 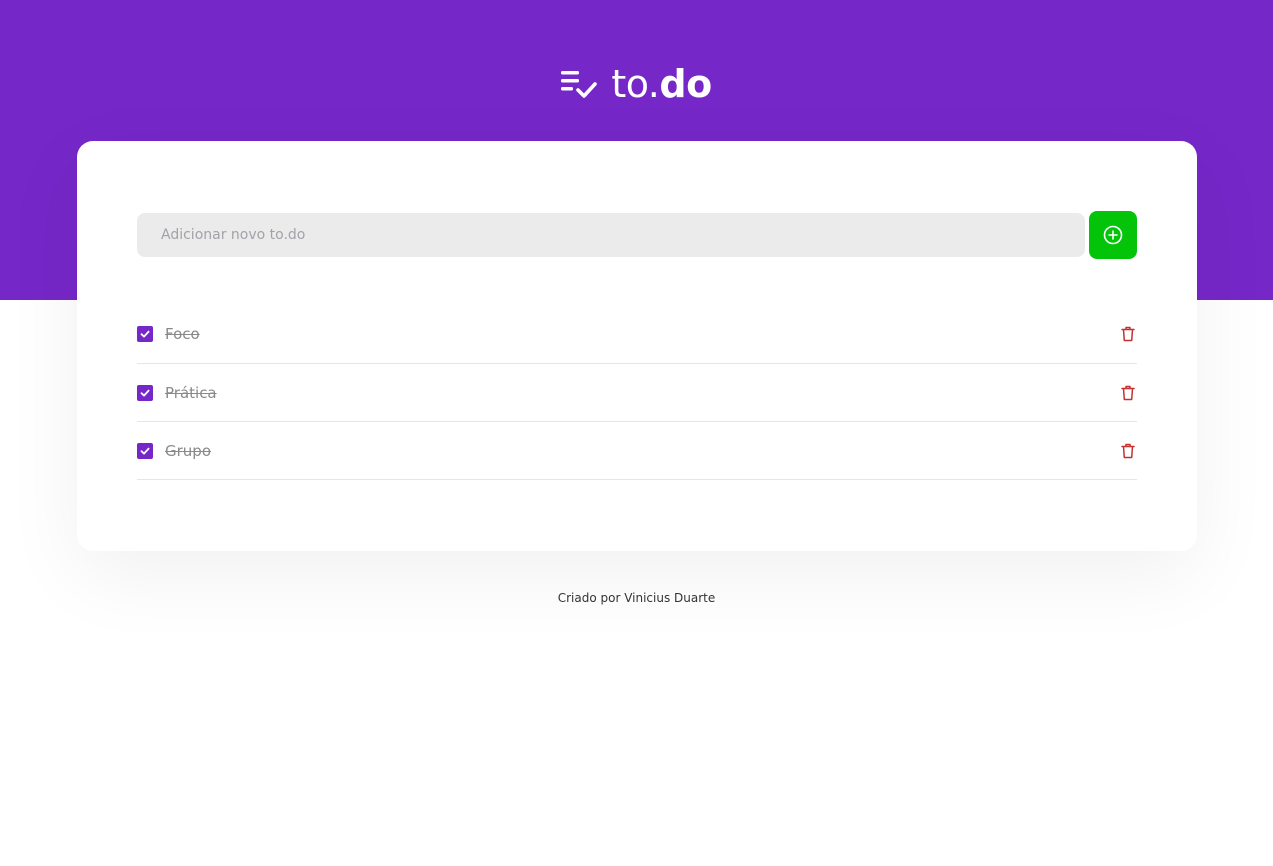 What do you see at coordinates (637, 451) in the screenshot?
I see `task-item: Grupo` at bounding box center [637, 451].